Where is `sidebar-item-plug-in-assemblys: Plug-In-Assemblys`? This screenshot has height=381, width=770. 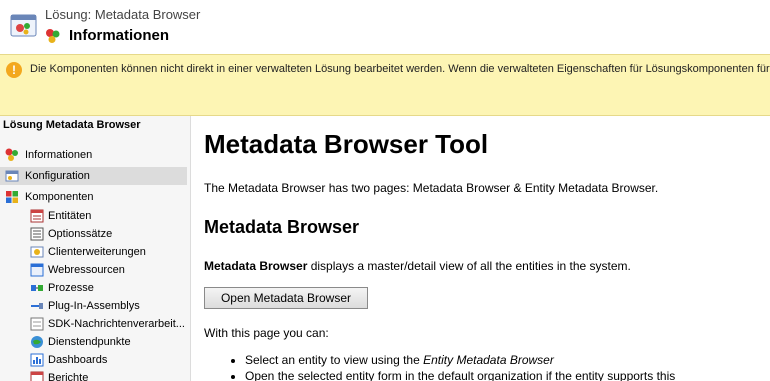 sidebar-item-plug-in-assemblys: Plug-In-Assemblys is located at coordinates (93, 306).